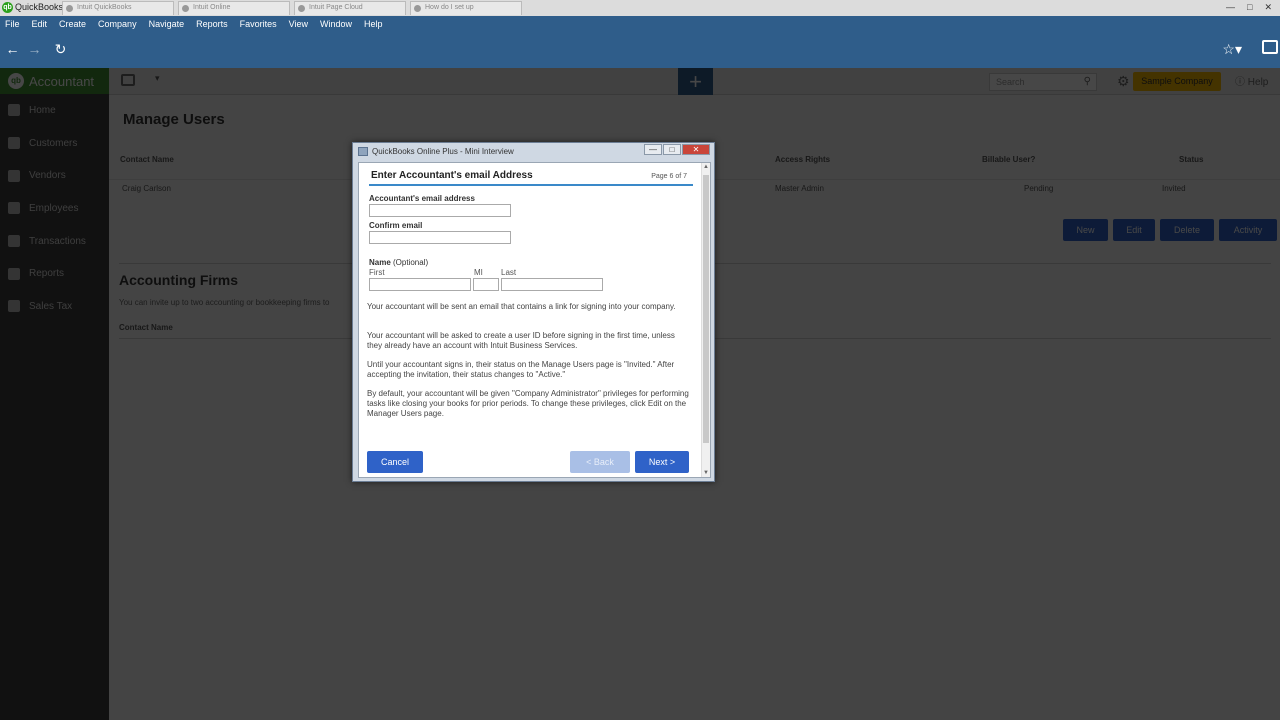 The height and width of the screenshot is (720, 1280). I want to click on column-status: Status, so click(1191, 159).